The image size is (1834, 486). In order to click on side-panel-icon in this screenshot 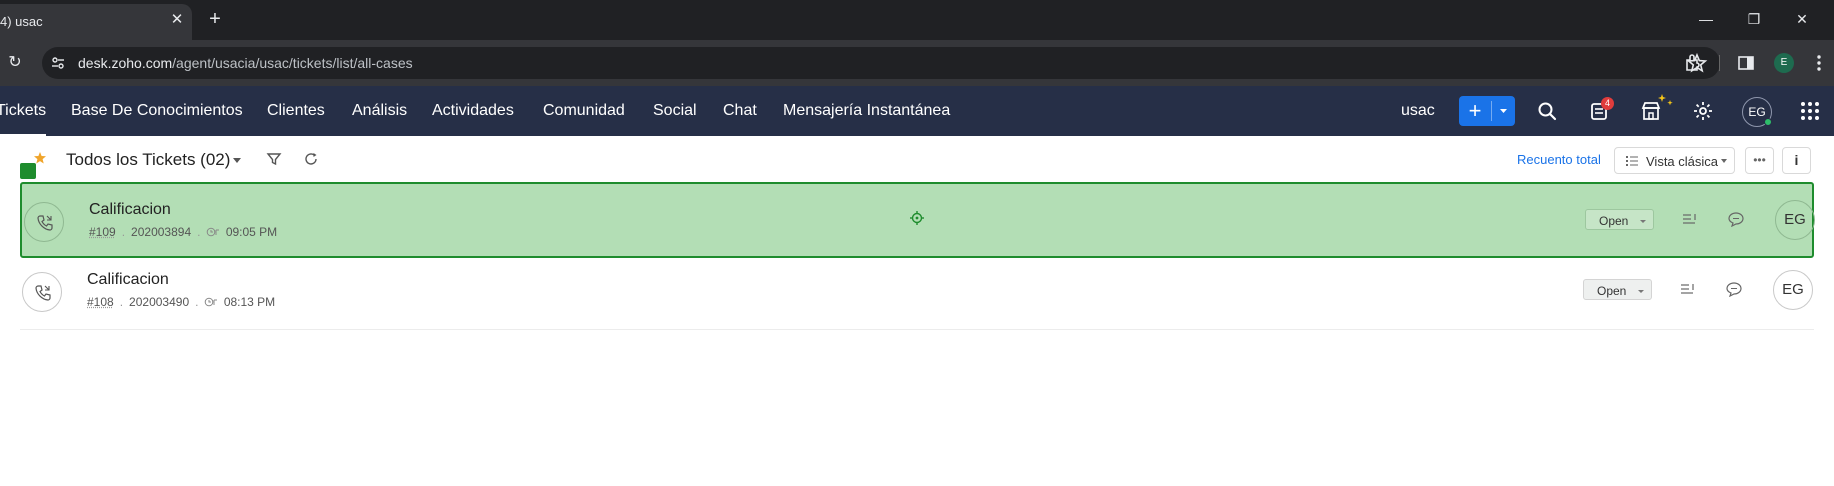, I will do `click(1746, 63)`.